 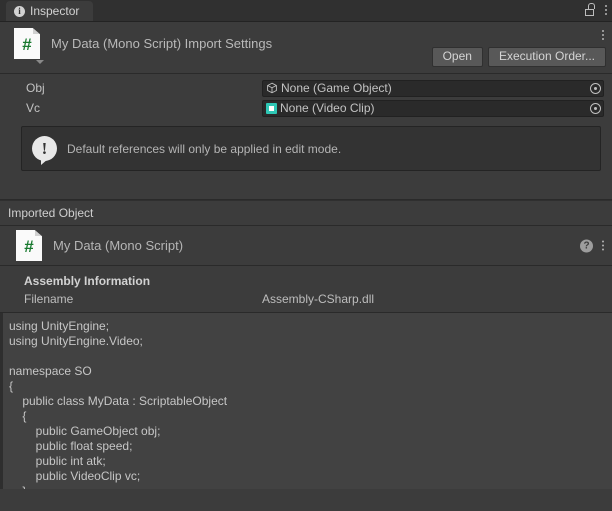 What do you see at coordinates (306, 11) in the screenshot?
I see `tab-bar: i Inspector` at bounding box center [306, 11].